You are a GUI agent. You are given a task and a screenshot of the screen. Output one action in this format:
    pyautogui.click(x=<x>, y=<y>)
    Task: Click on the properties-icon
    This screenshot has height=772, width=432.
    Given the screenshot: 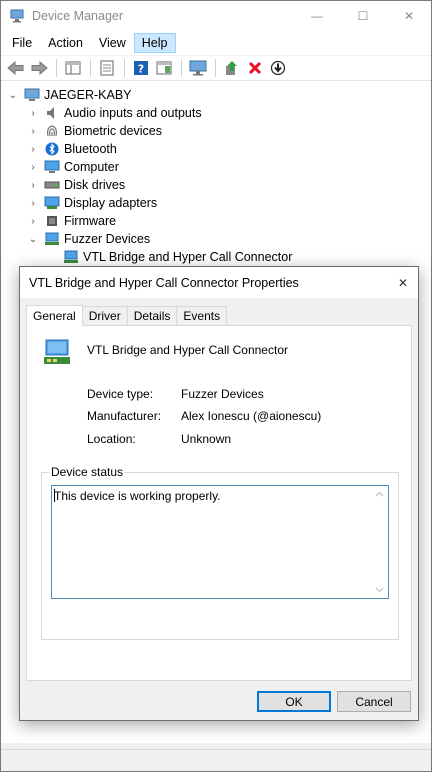 What is the action you would take?
    pyautogui.click(x=107, y=68)
    